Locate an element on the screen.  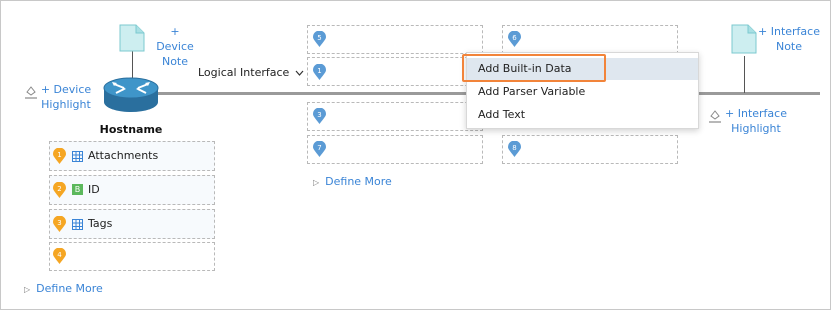
hostname-label: Hostname is located at coordinates (131, 129).